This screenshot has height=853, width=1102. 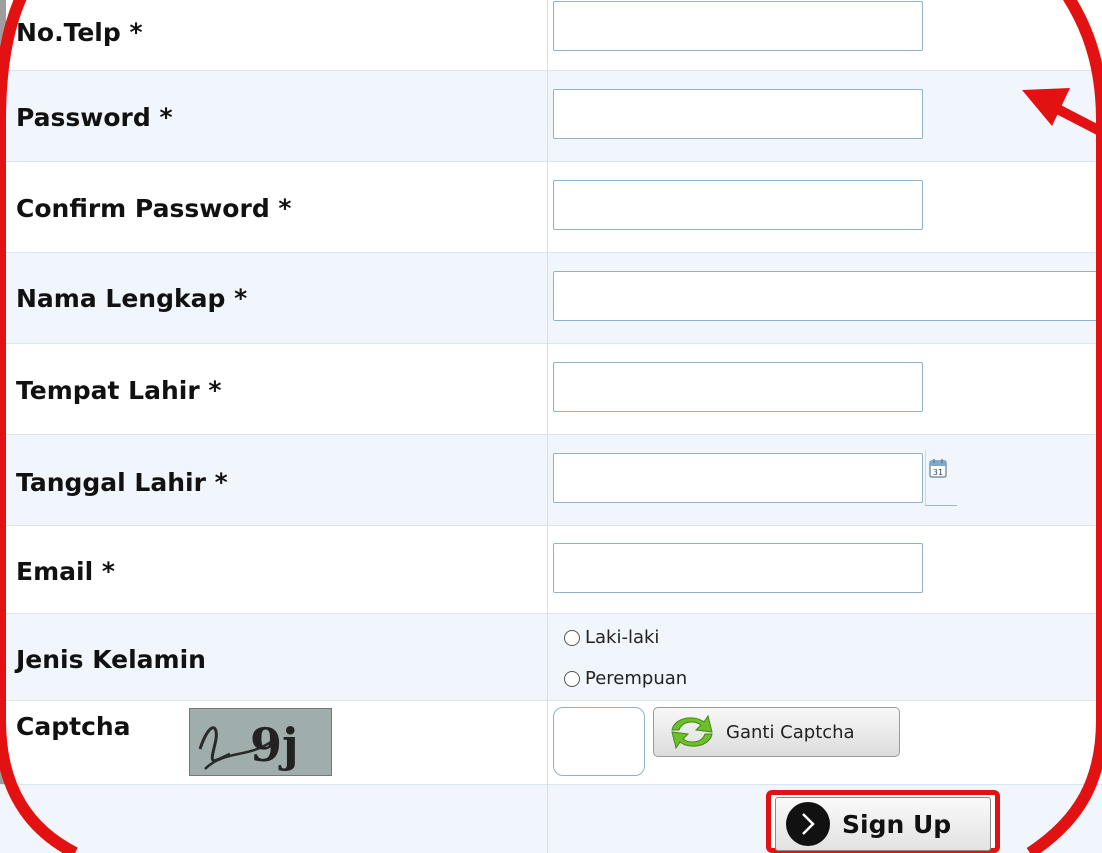 What do you see at coordinates (122, 482) in the screenshot?
I see `label-tanggal-lahir: Tanggal Lahir *` at bounding box center [122, 482].